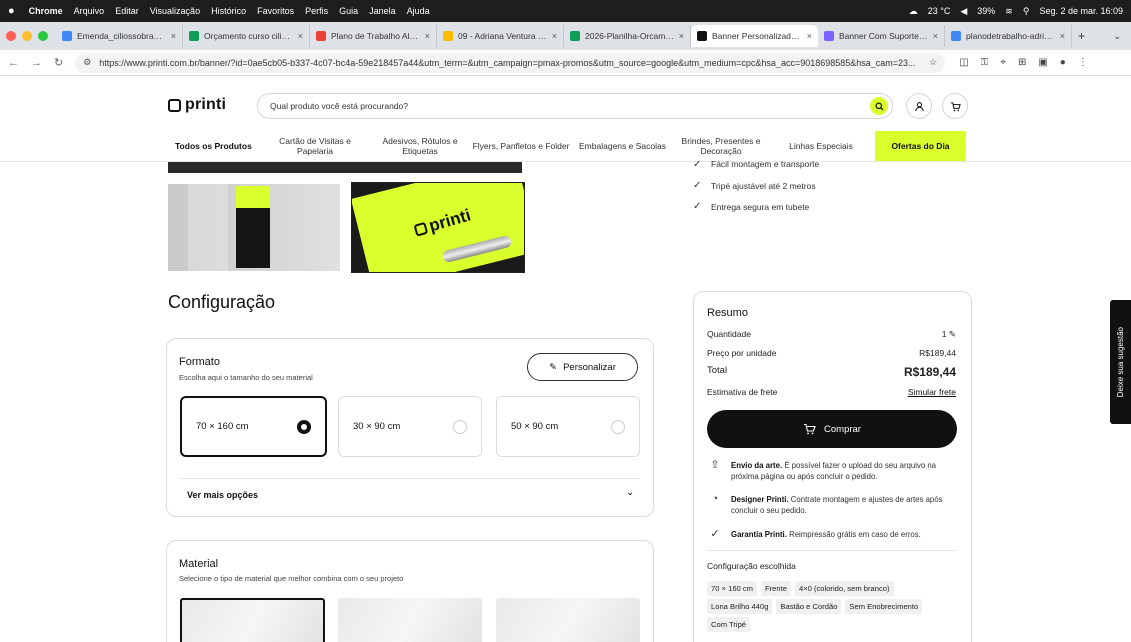  Describe the element at coordinates (986, 11) in the screenshot. I see `battery-percent: 39%` at that location.